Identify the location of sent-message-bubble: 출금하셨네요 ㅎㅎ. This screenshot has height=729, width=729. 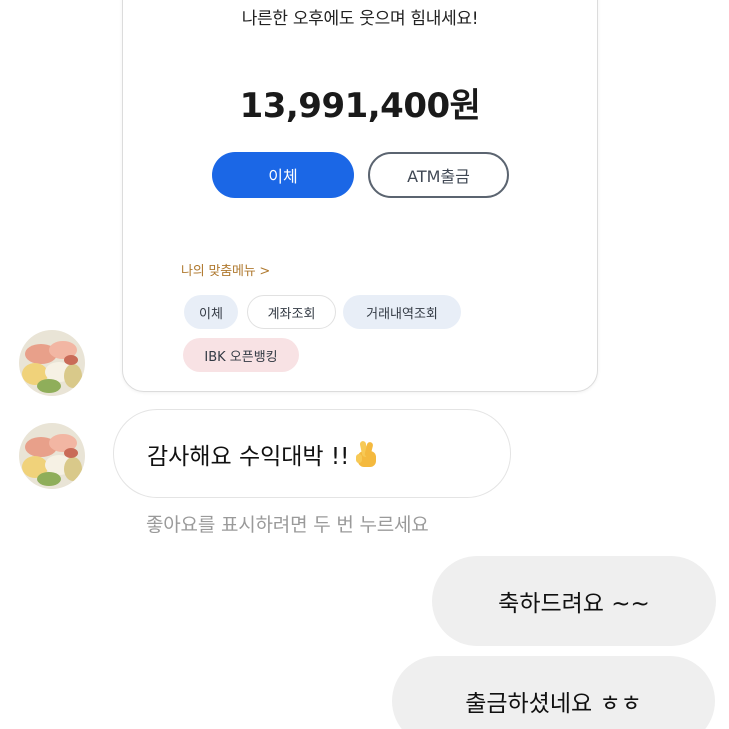
(553, 692).